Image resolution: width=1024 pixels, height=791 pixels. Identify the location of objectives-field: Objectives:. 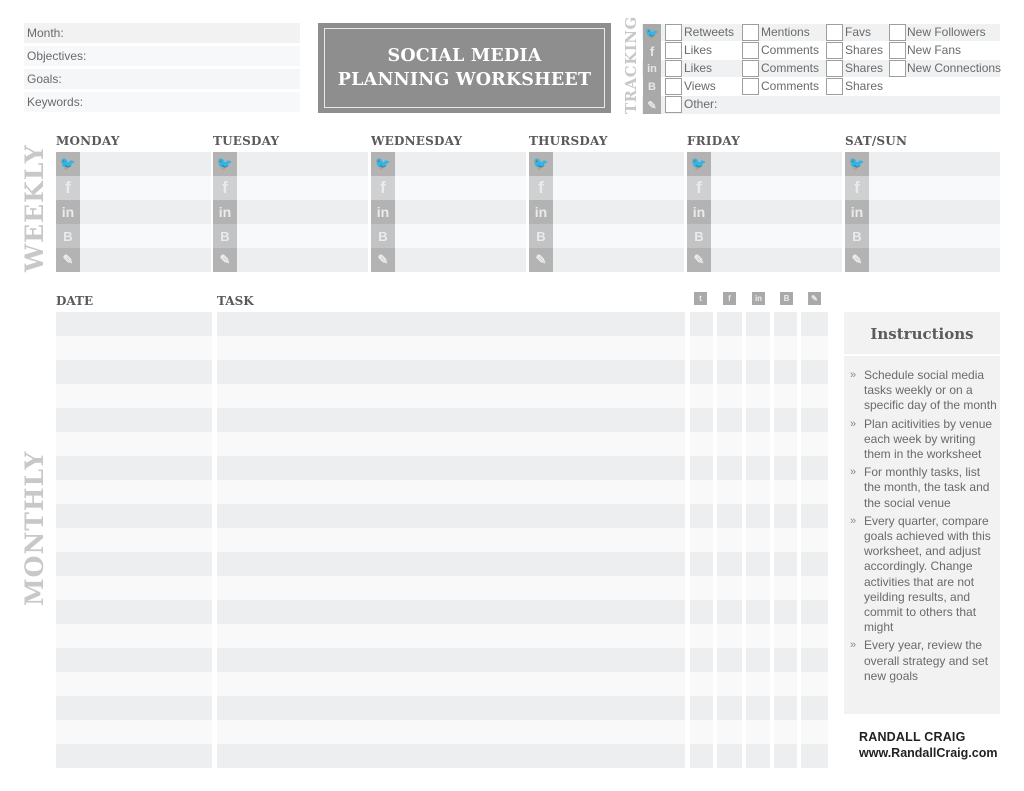
(162, 56).